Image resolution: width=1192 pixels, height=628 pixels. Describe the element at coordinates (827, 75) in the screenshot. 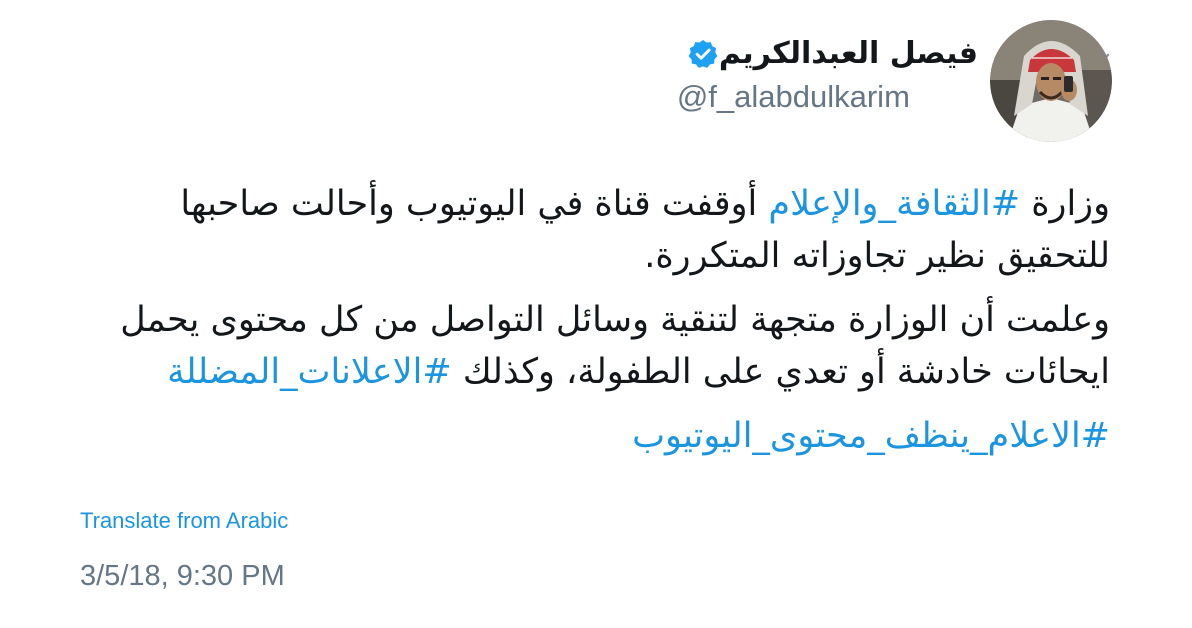

I see `user-info: فيصل العبدالكريم @f_alabdulkarim` at that location.